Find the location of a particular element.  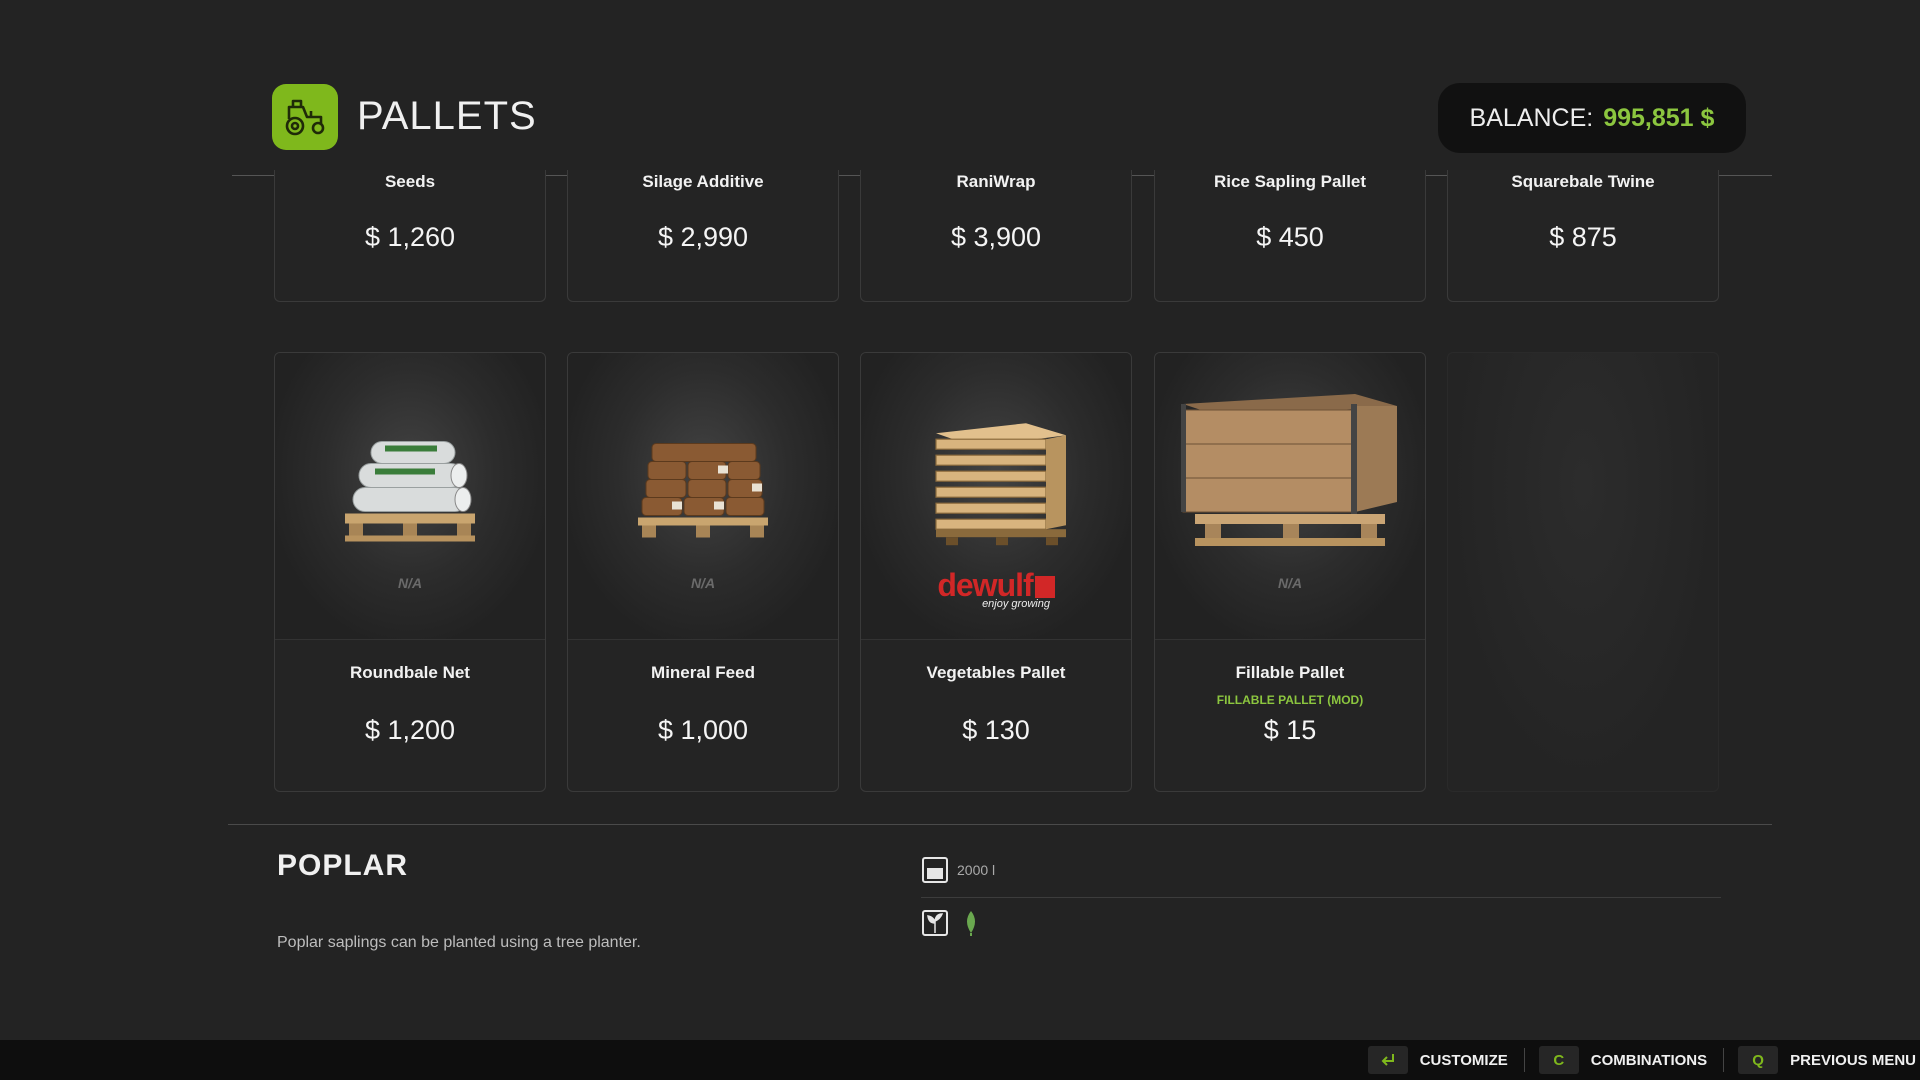

footer-actions: CUSTOMIZE C COMBINATIONS Q PREVIOUS MENU is located at coordinates (1641, 1060).